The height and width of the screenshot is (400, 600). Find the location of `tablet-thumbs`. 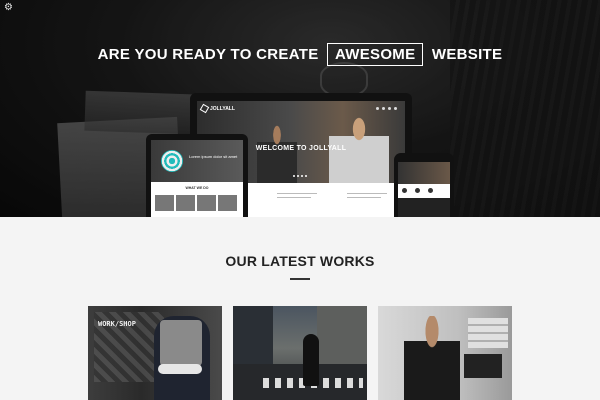

tablet-thumbs is located at coordinates (196, 203).